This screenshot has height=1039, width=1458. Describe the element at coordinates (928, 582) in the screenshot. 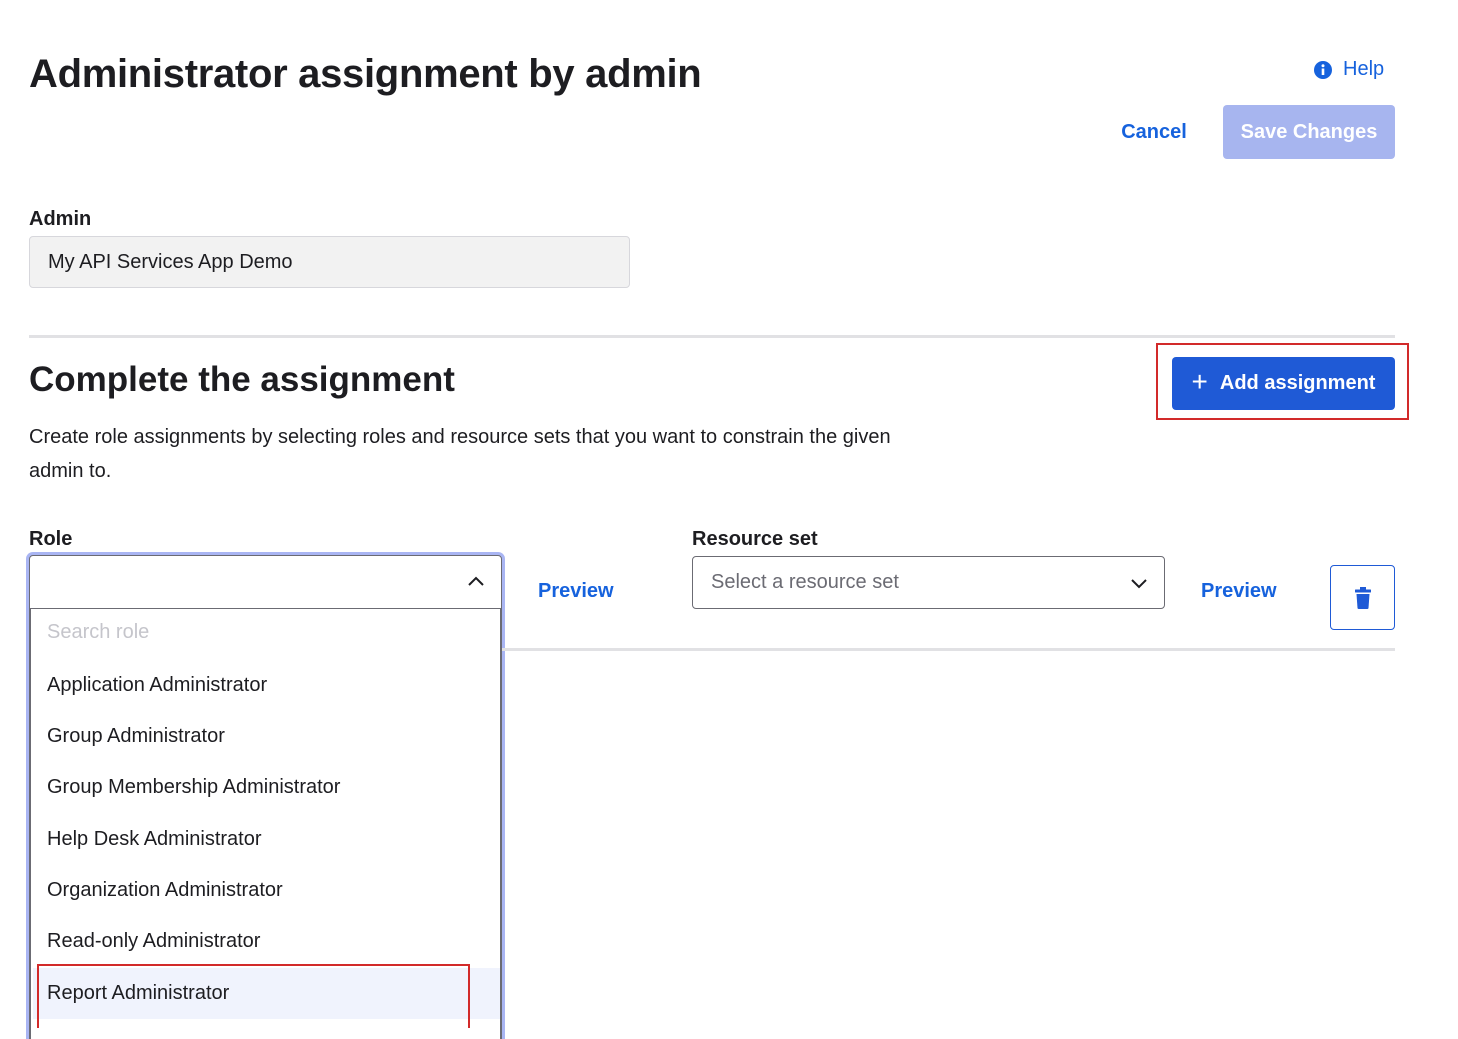

I see `resource-set-select: Select a resource set` at that location.